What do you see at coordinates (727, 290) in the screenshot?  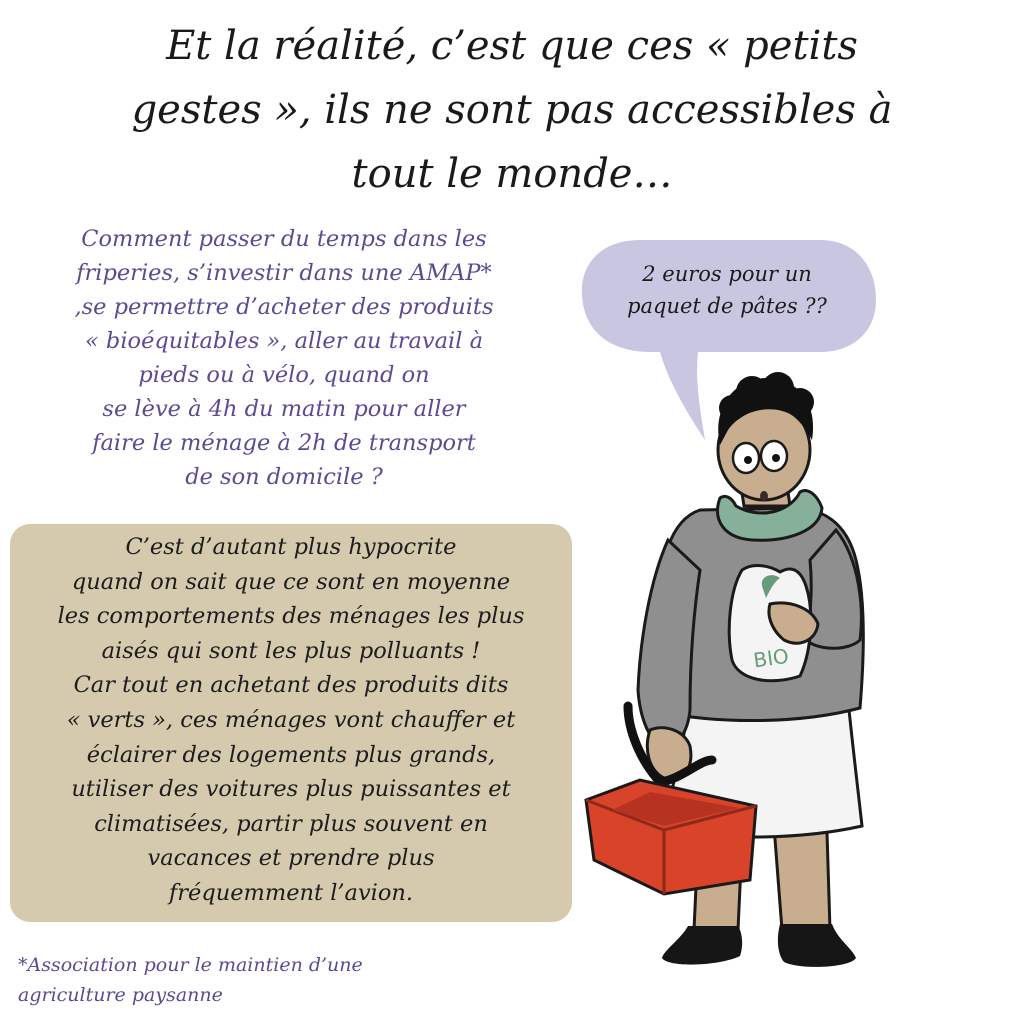 I see `speech-bubble-text: 2 euros pour un paquet de pâtes ??` at bounding box center [727, 290].